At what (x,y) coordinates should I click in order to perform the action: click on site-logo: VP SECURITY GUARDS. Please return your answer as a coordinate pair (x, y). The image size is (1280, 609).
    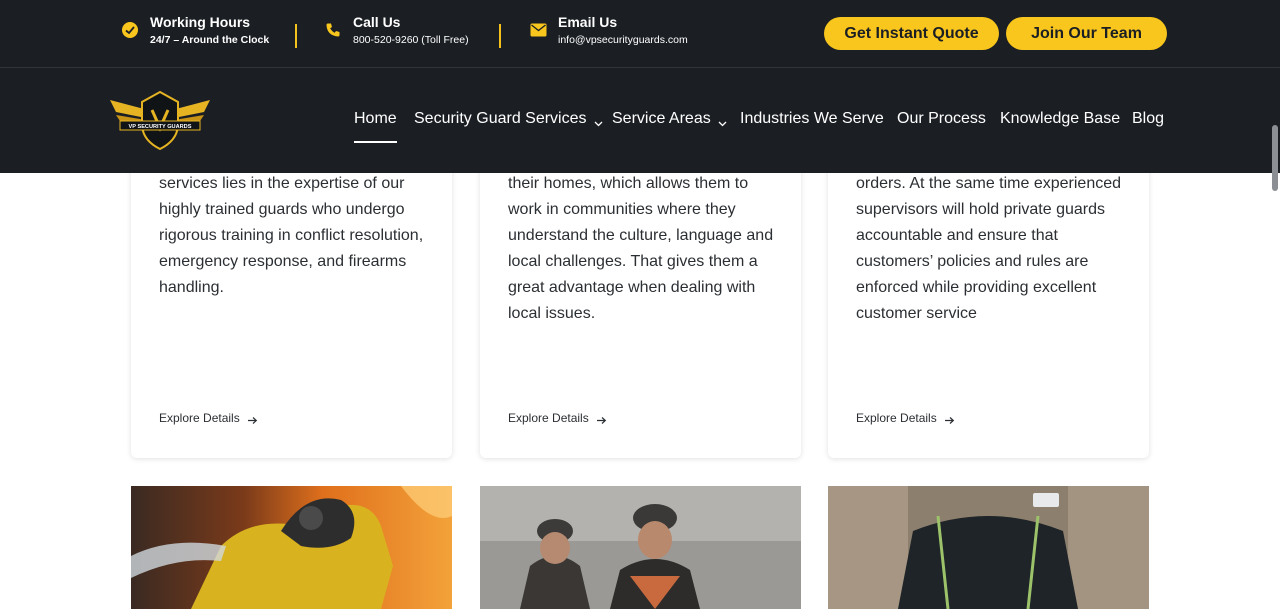
    Looking at the image, I should click on (160, 120).